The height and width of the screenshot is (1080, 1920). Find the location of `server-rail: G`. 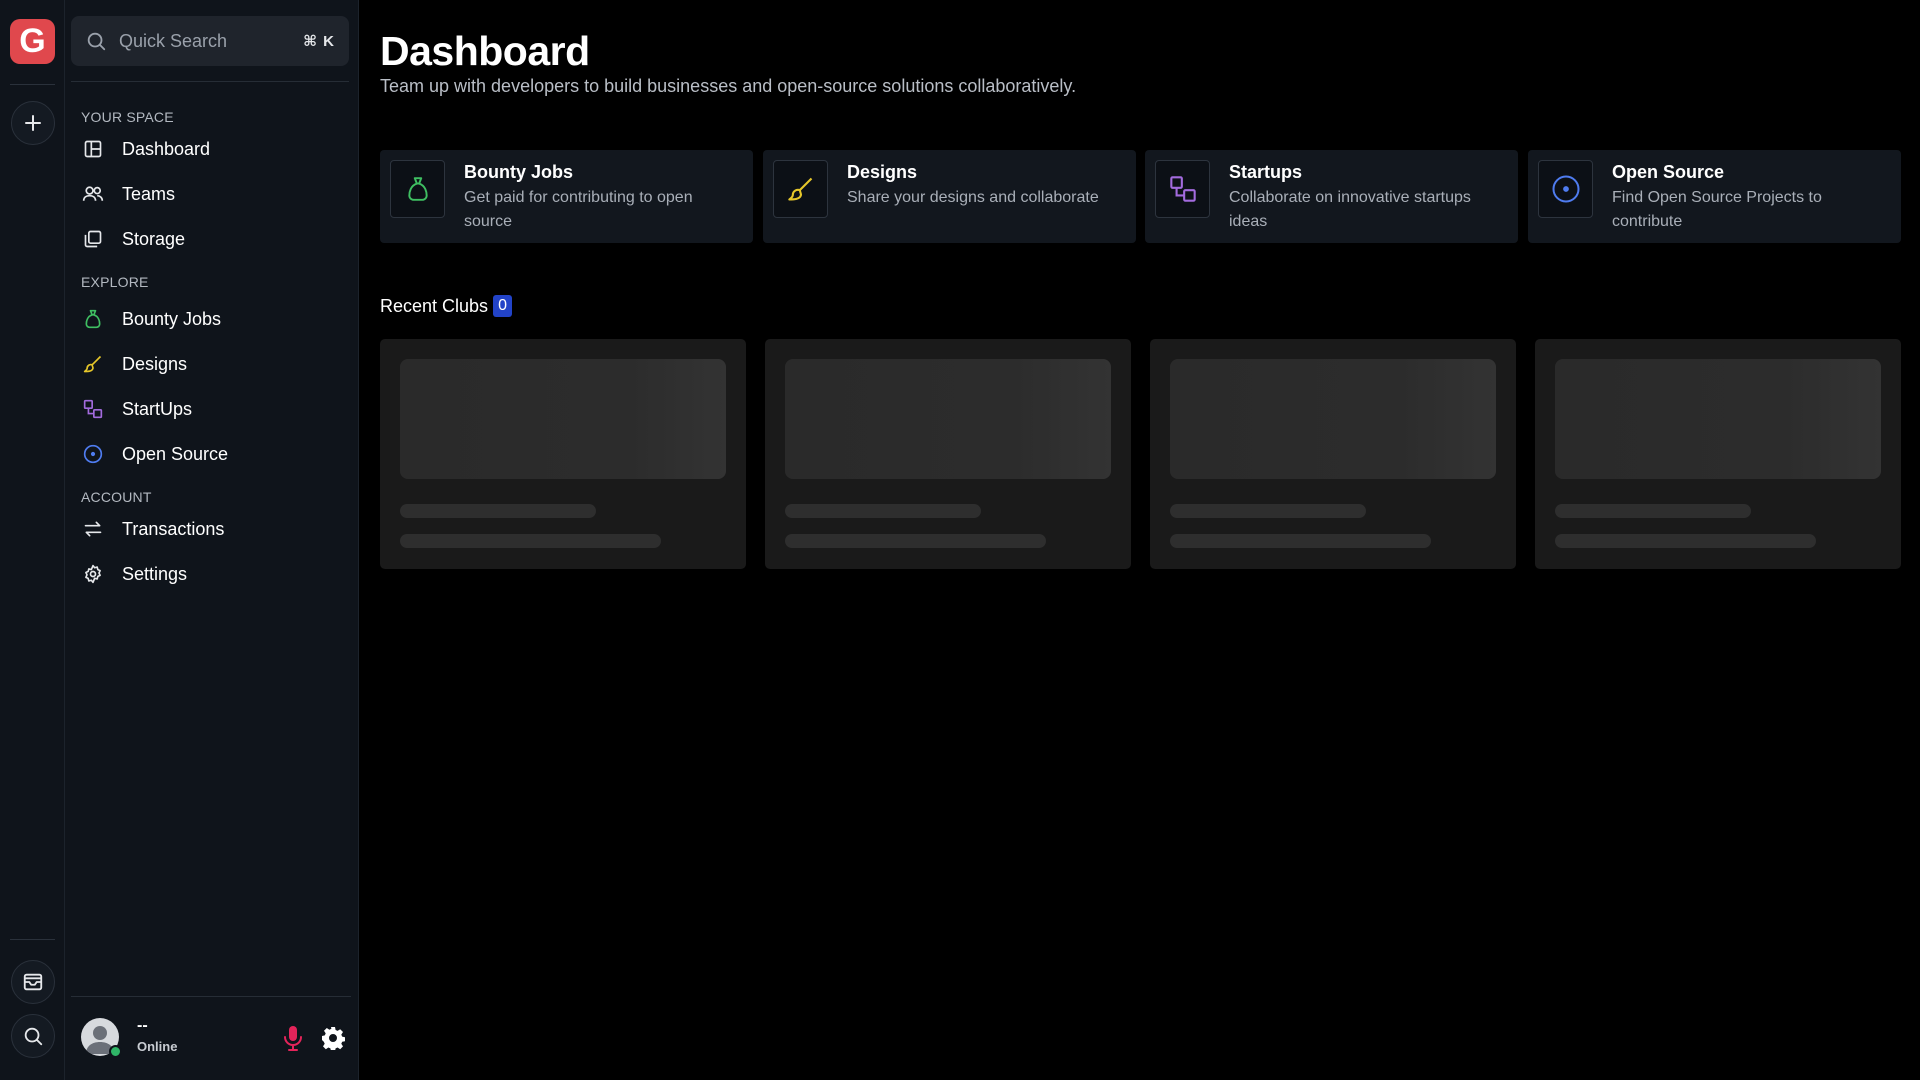

server-rail: G is located at coordinates (32, 540).